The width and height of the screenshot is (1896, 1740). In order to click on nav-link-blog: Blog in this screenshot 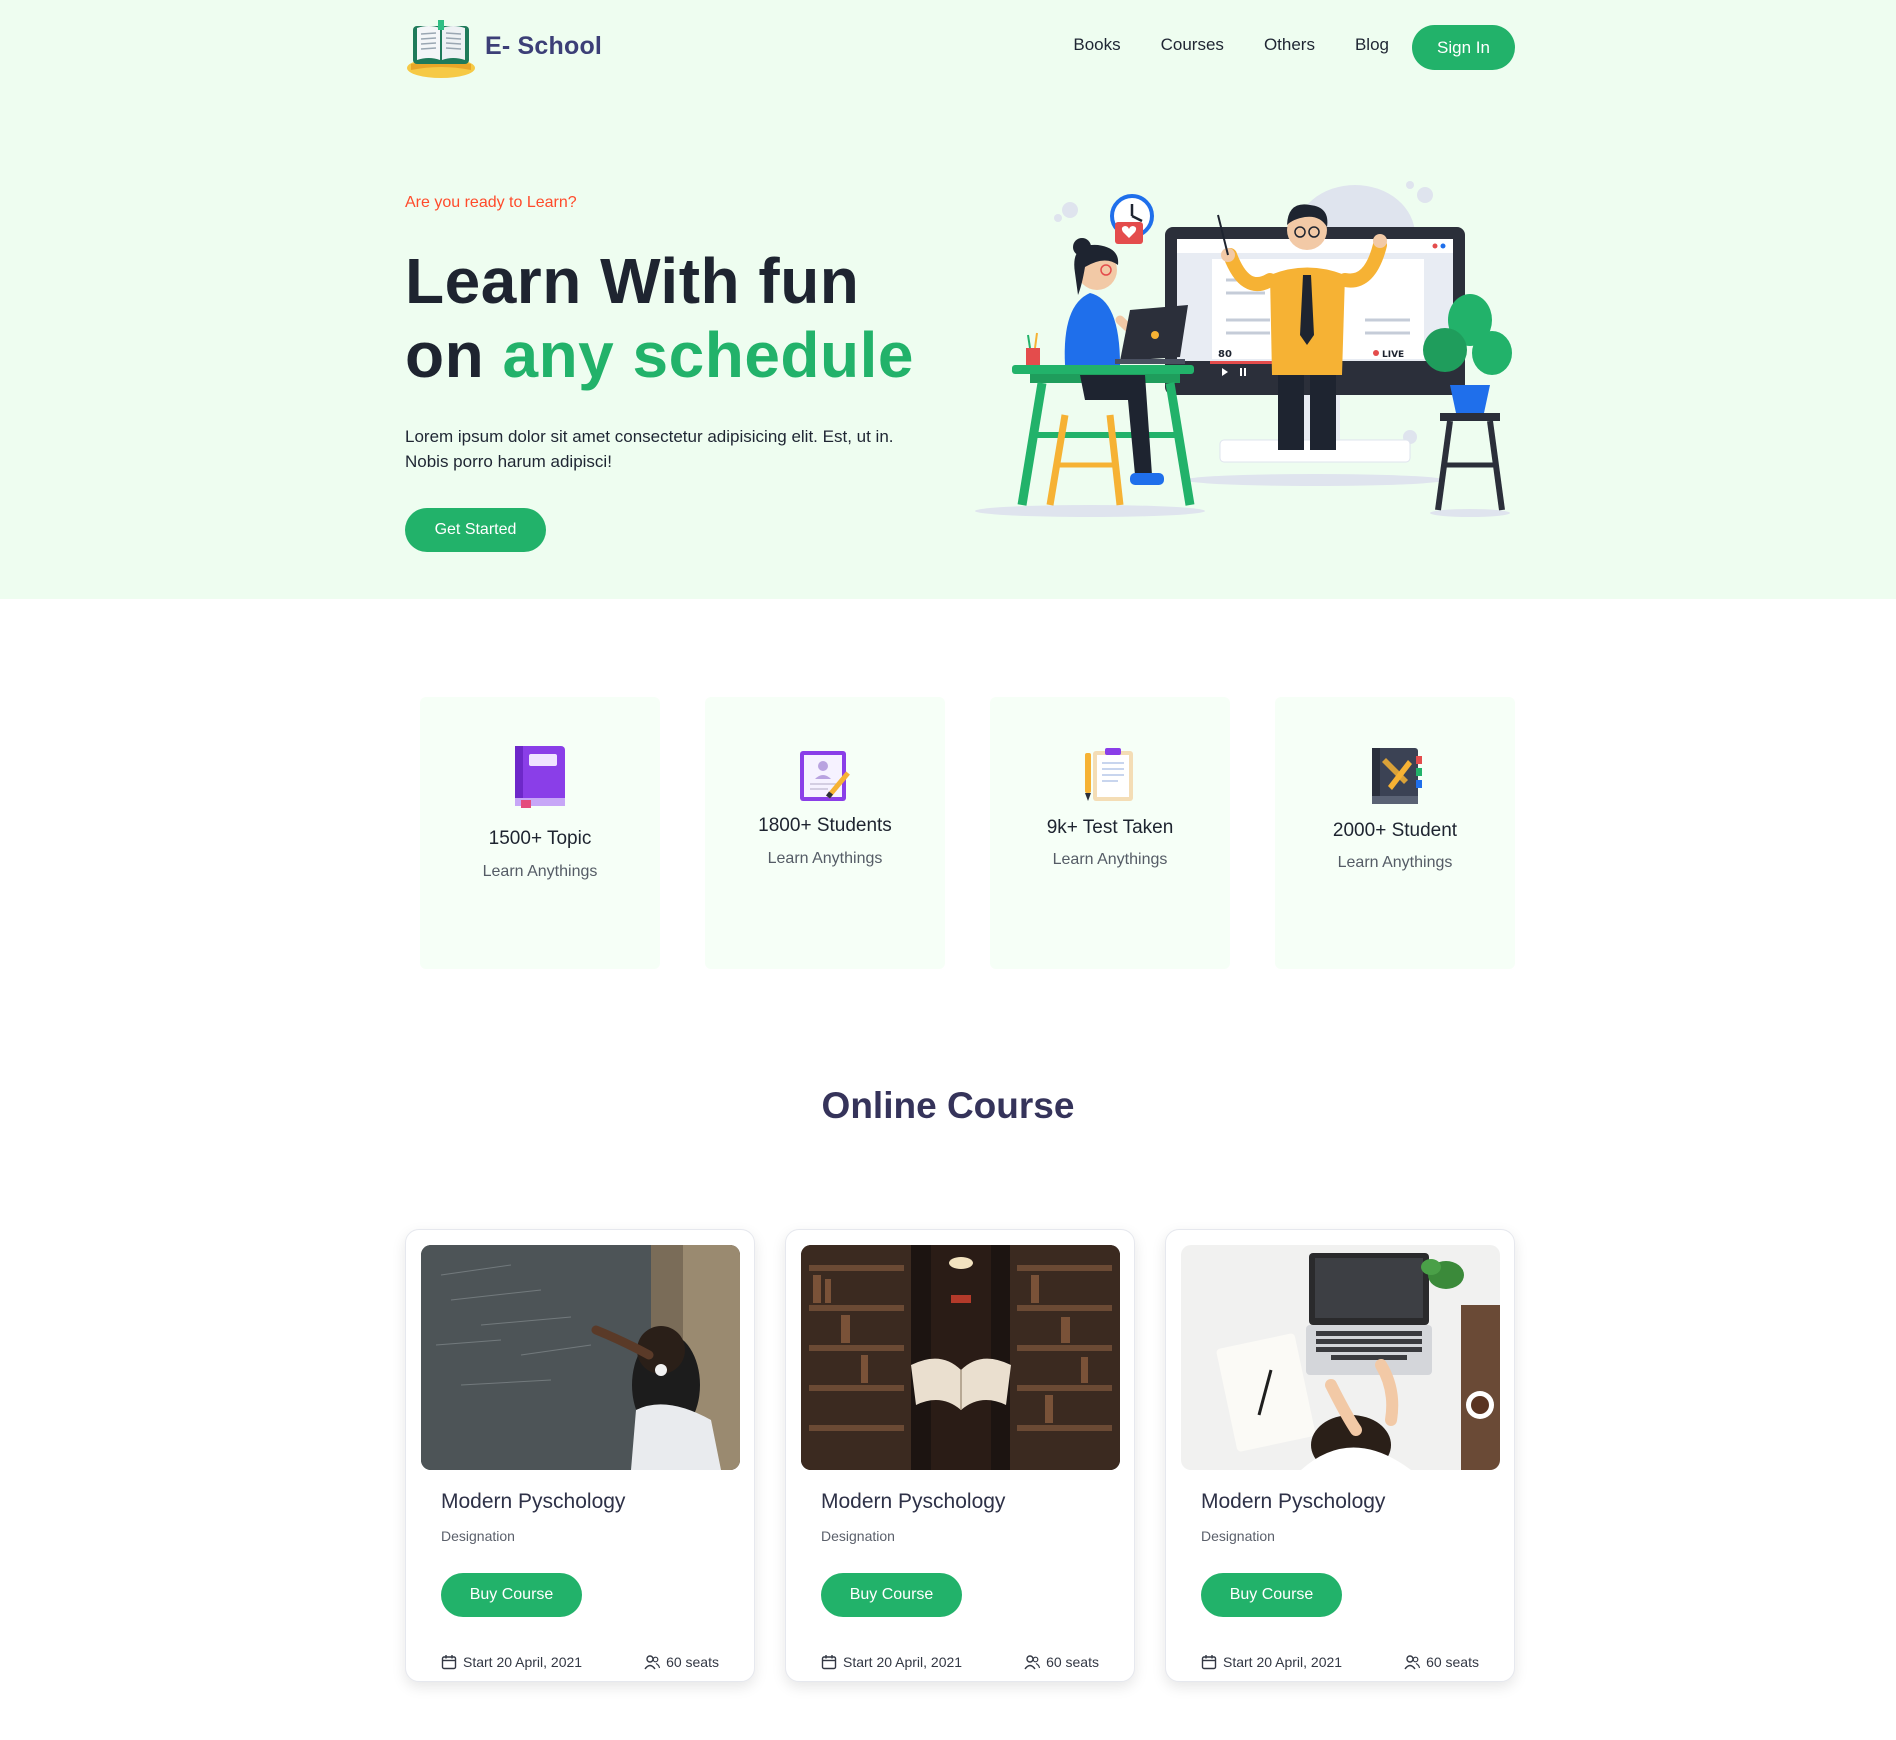, I will do `click(1372, 45)`.